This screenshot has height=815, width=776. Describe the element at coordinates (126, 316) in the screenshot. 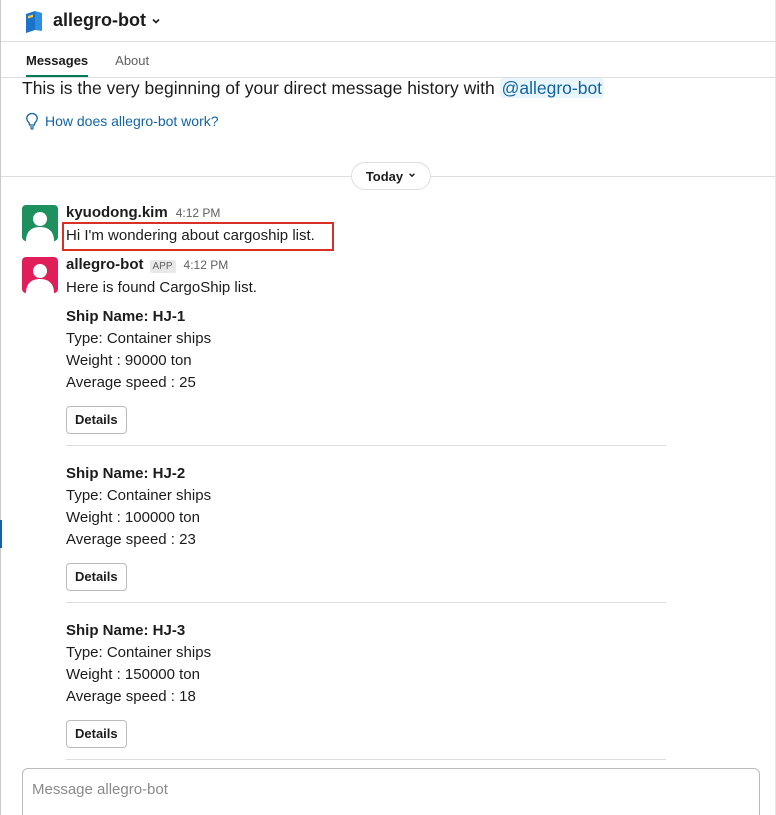

I see `ship-name: Ship Name: HJ-1` at that location.